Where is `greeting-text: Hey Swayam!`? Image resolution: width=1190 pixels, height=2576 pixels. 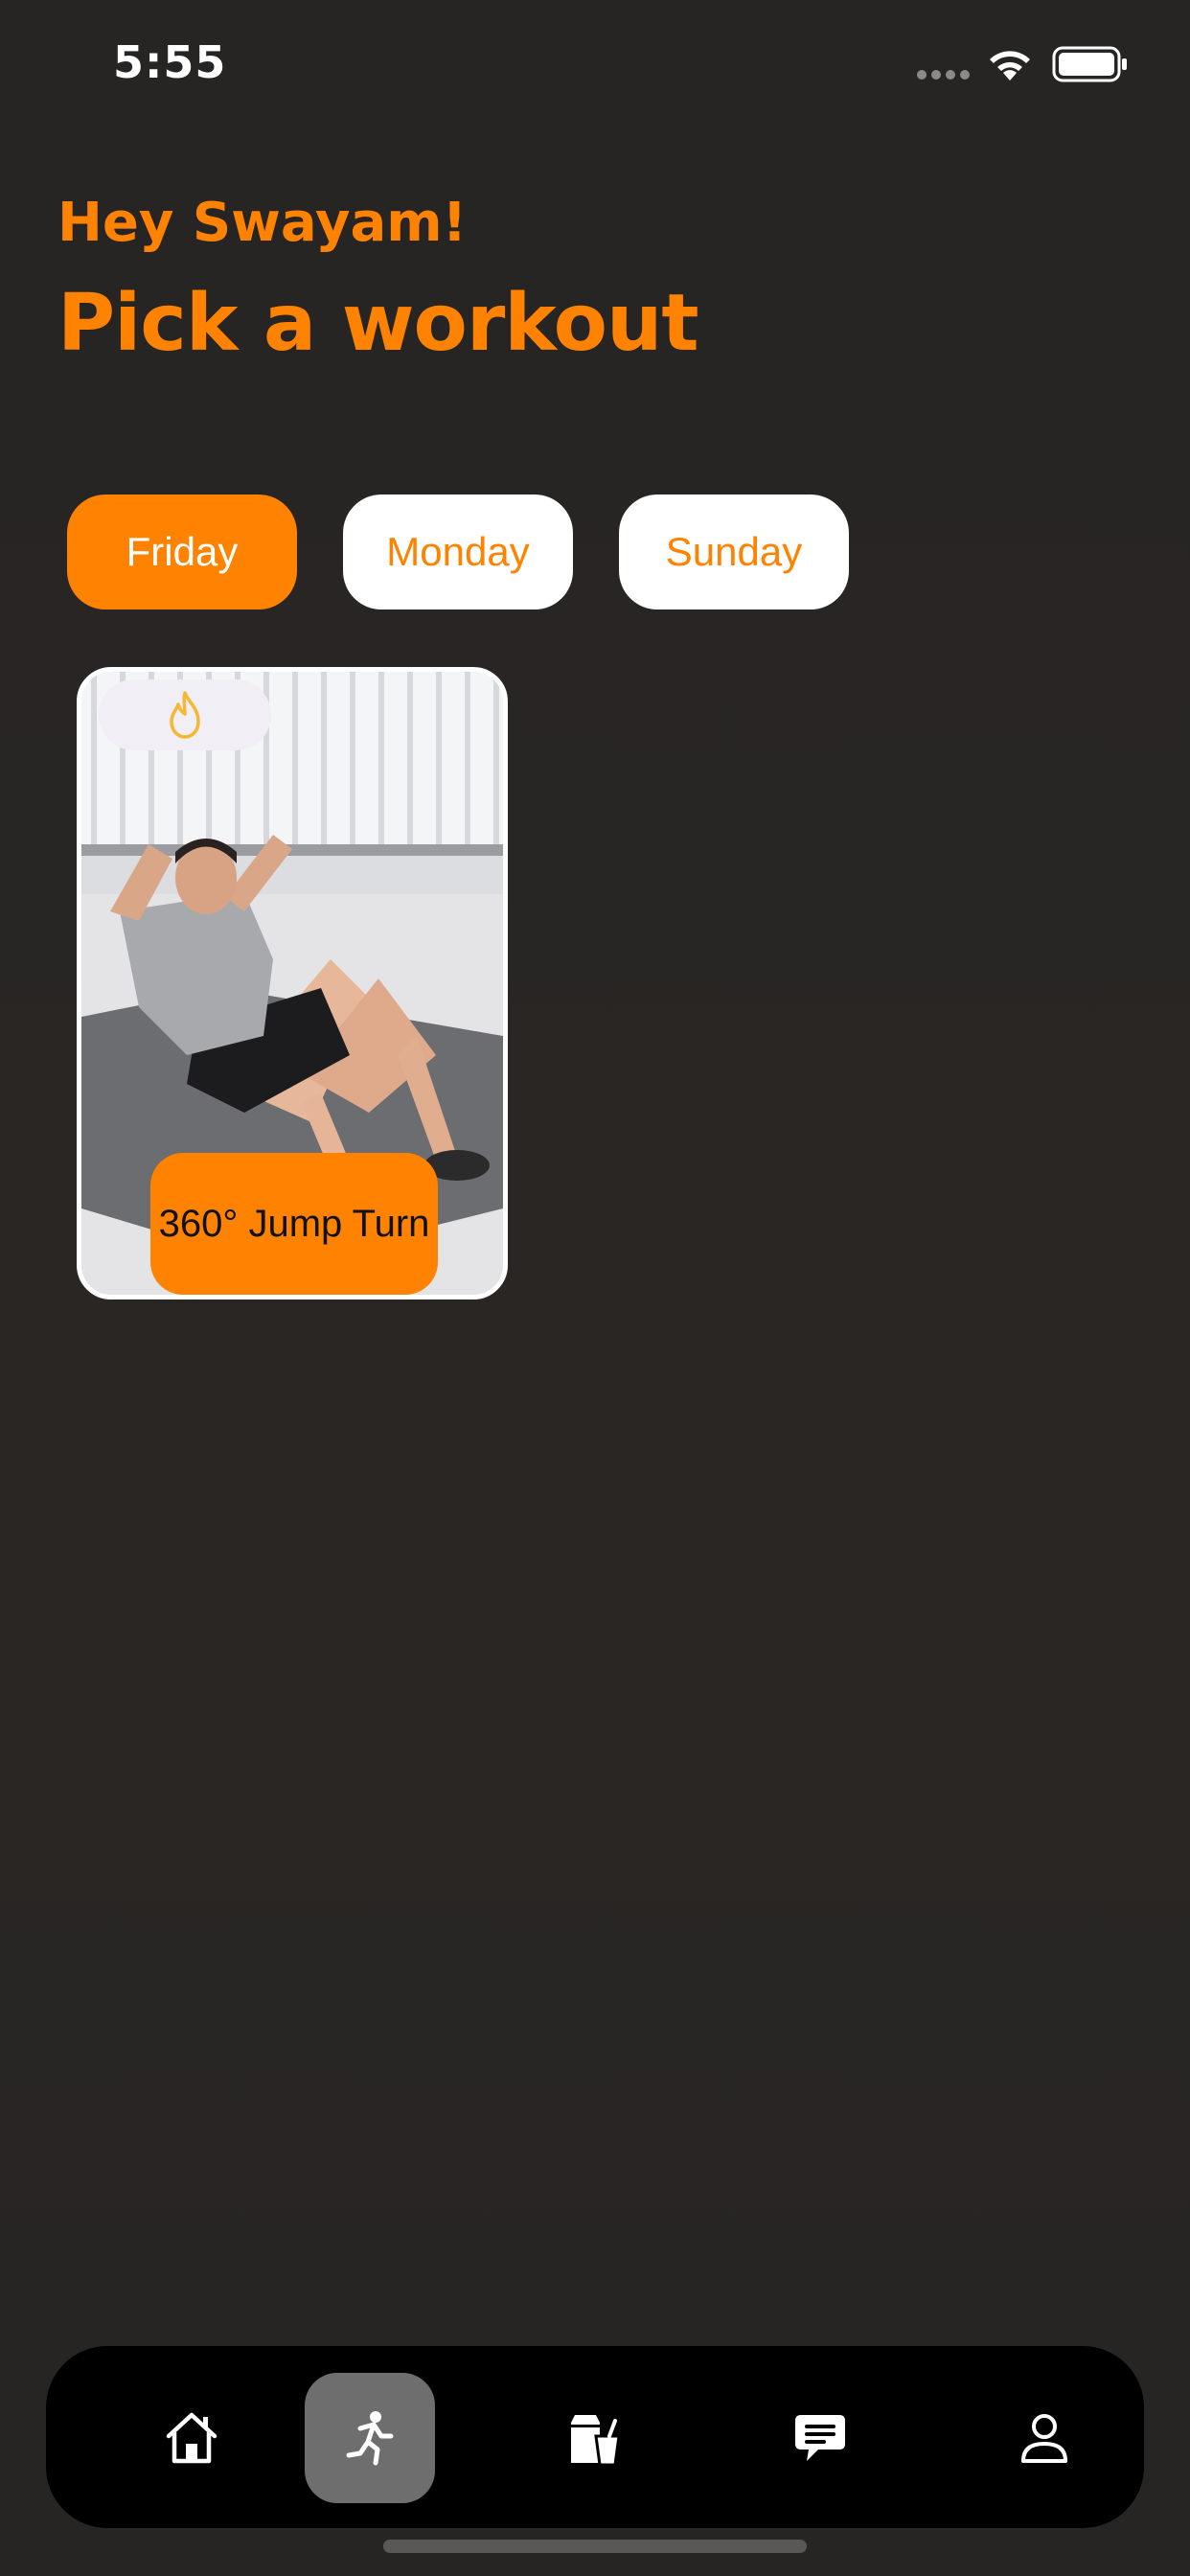 greeting-text: Hey Swayam! is located at coordinates (263, 223).